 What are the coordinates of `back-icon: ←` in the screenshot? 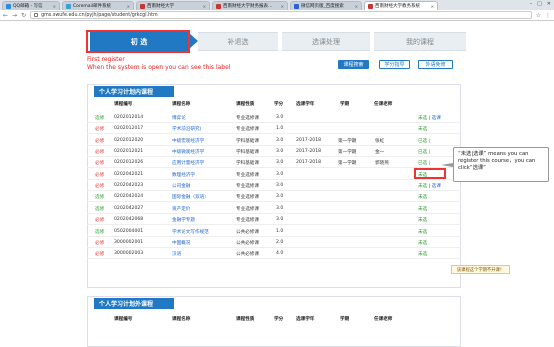 It's located at (5, 15).